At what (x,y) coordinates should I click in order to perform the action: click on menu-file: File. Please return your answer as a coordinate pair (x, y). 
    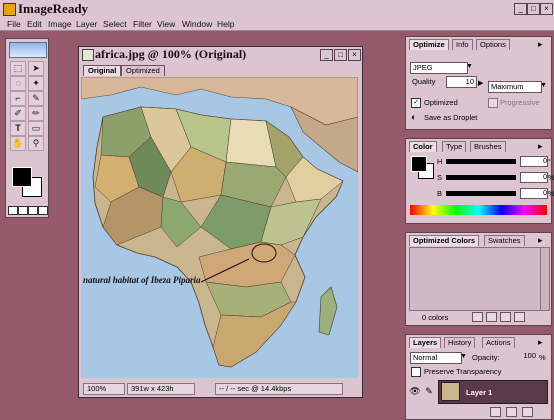
    Looking at the image, I should click on (14, 24).